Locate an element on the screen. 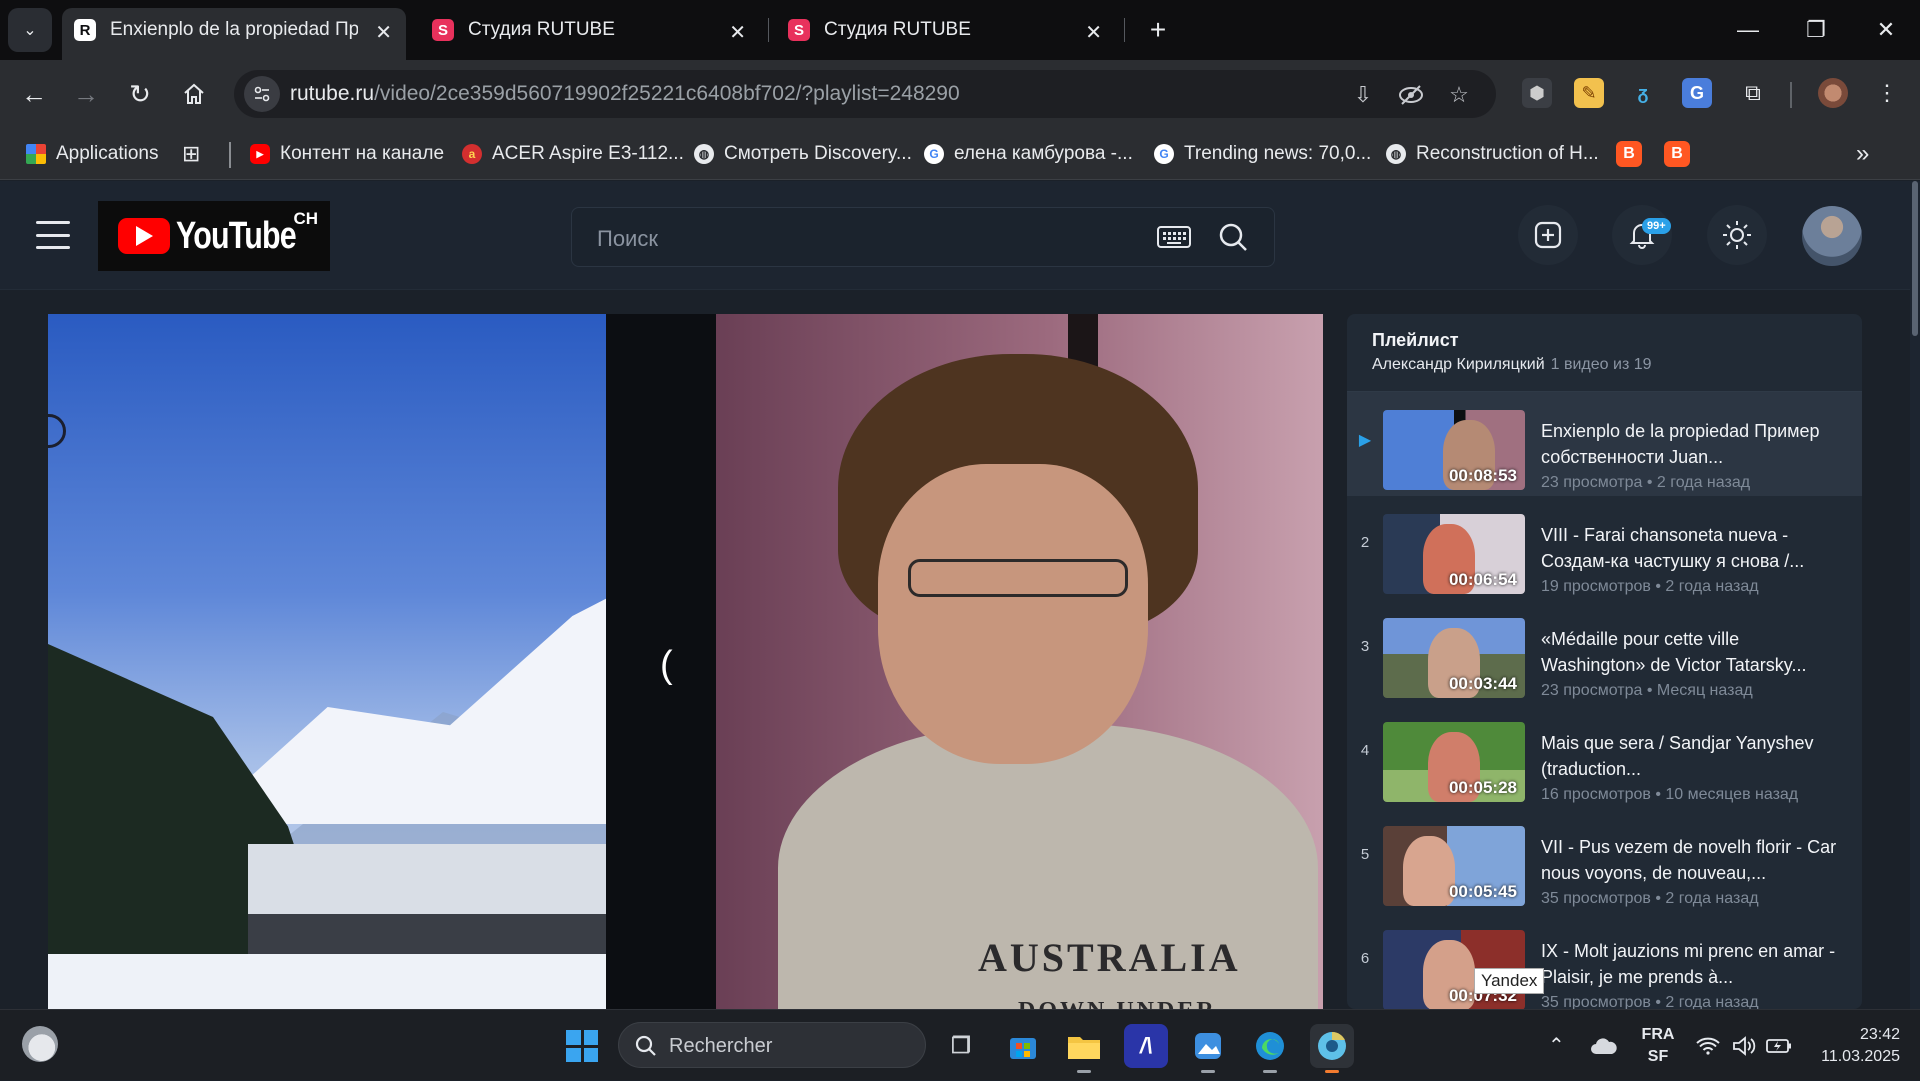  show-hidden-icons-button: ⌃ is located at coordinates (1556, 1045).